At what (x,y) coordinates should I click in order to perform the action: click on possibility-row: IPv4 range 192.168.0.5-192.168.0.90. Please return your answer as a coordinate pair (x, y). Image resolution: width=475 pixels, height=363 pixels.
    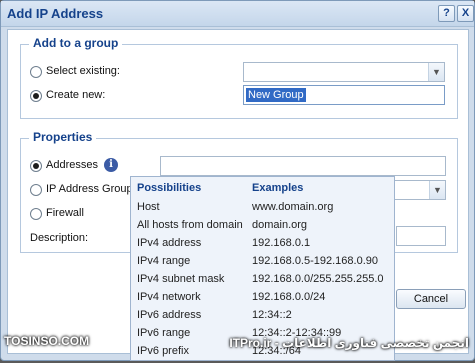
    Looking at the image, I should click on (262, 264).